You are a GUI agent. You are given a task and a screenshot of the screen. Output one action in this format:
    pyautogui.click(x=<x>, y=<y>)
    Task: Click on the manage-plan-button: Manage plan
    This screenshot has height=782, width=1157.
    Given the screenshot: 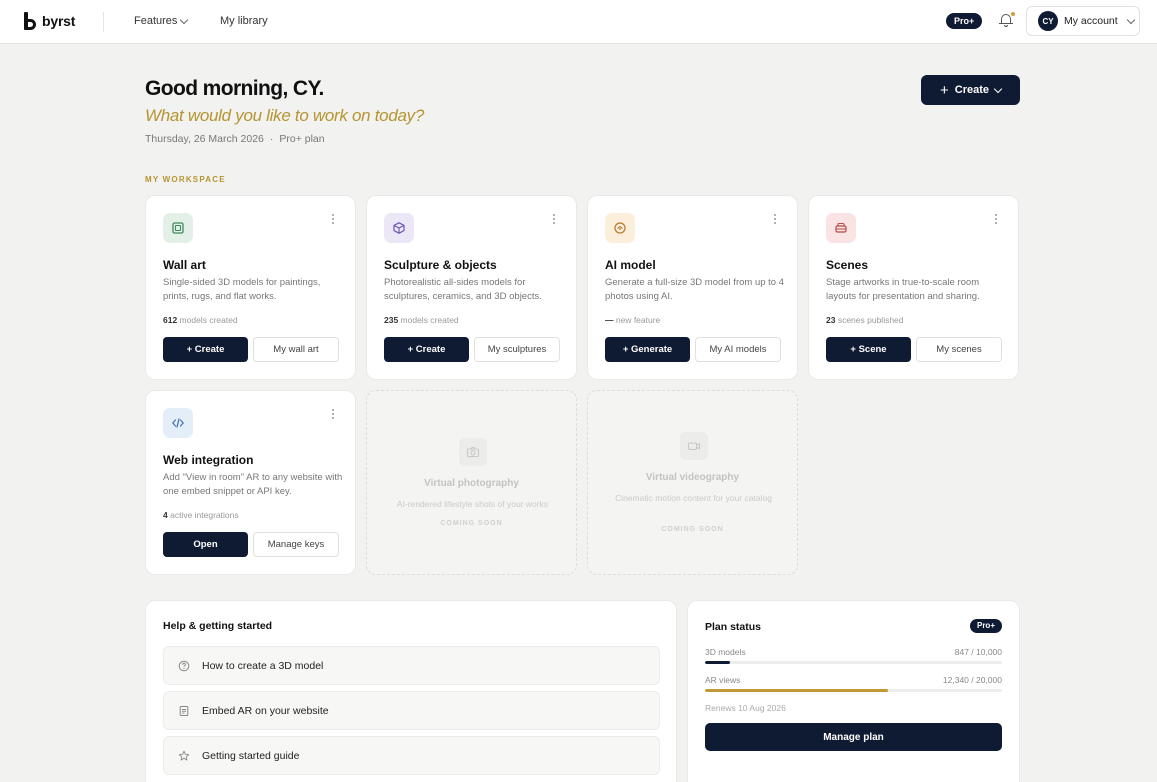 What is the action you would take?
    pyautogui.click(x=853, y=737)
    